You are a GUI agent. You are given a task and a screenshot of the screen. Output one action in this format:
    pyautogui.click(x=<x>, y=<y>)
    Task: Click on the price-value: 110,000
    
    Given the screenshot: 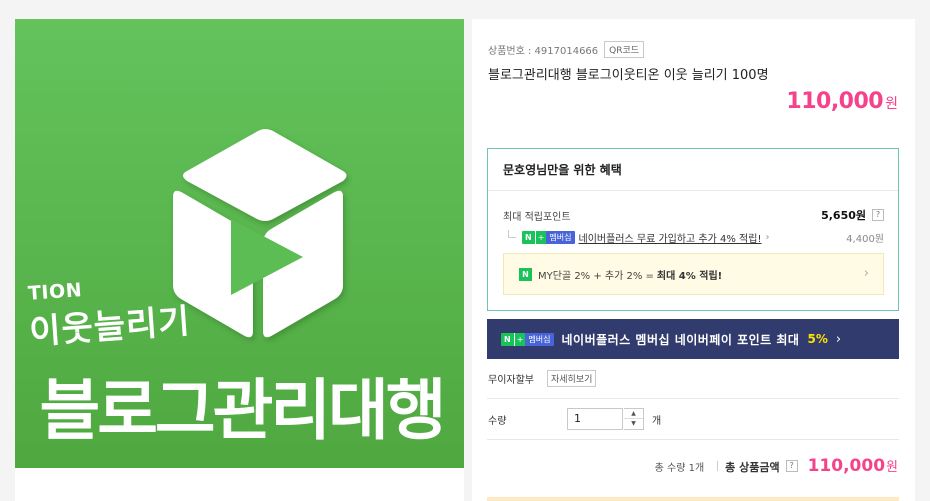 What is the action you would take?
    pyautogui.click(x=835, y=101)
    